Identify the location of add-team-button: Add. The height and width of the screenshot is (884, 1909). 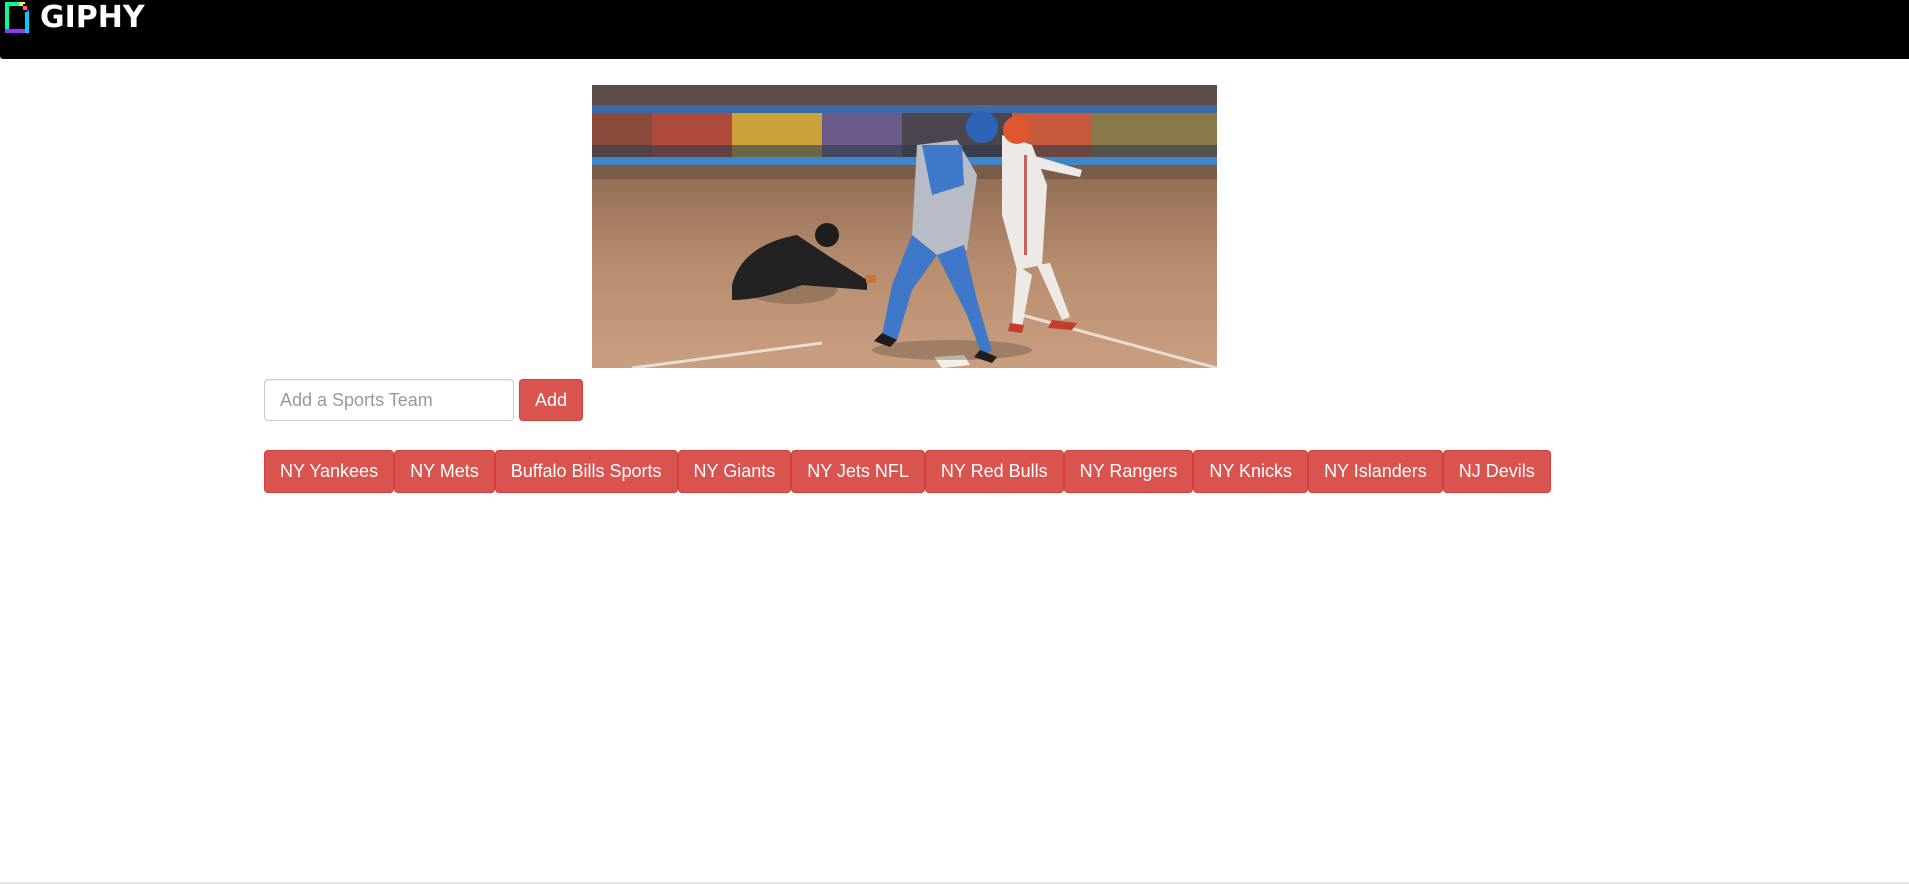
(551, 400).